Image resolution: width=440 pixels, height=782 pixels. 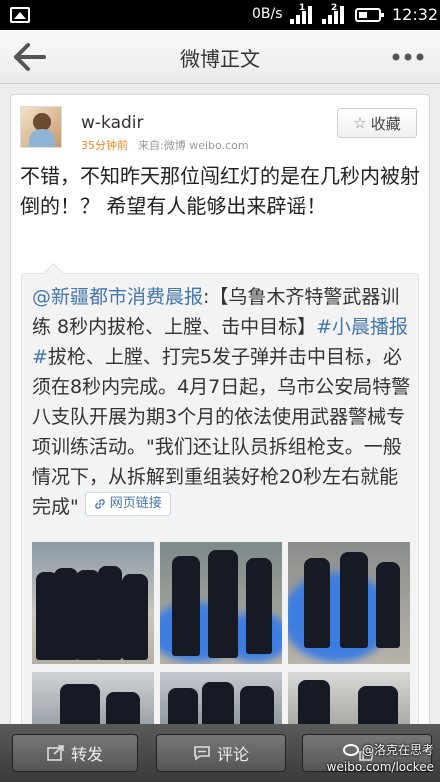 I want to click on link-icon, so click(x=100, y=504).